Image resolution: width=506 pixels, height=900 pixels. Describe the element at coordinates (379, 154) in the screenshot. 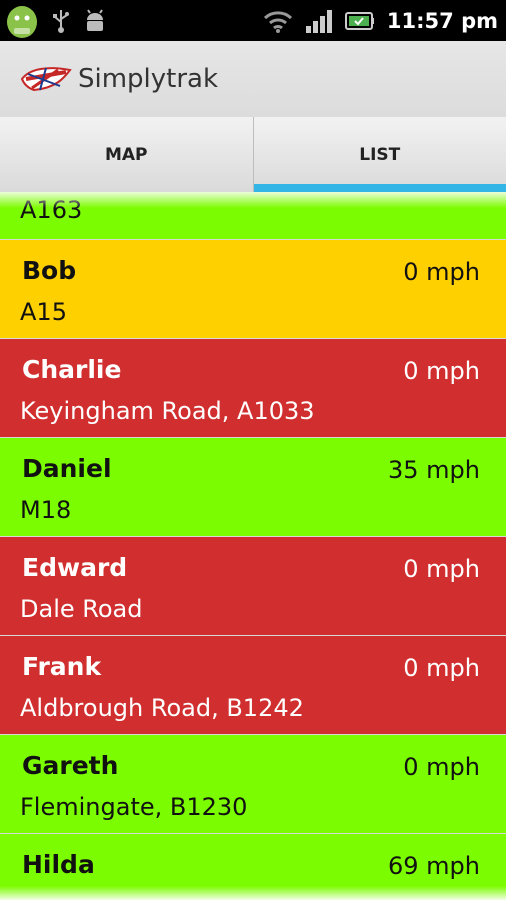

I see `tab-list: LIST` at that location.